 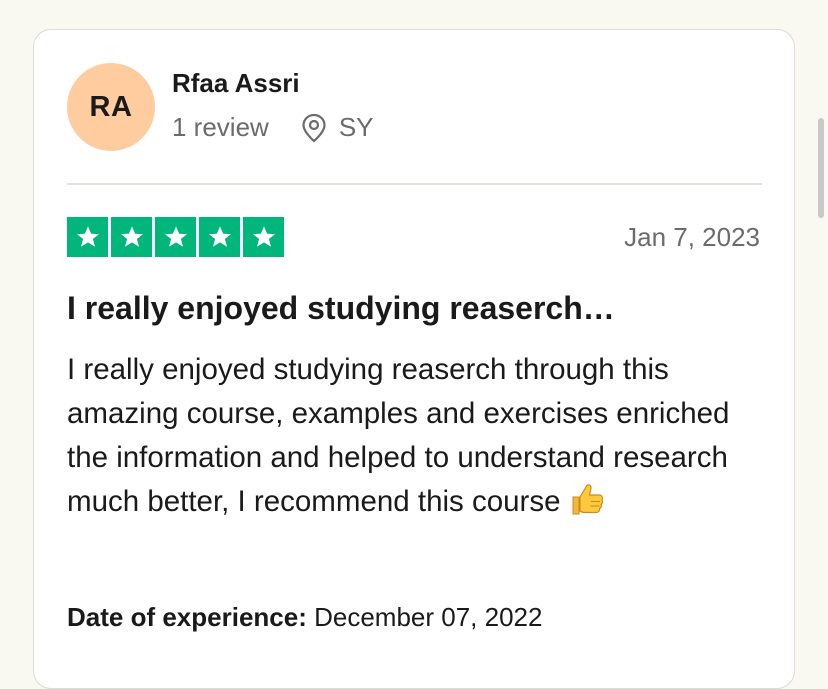 What do you see at coordinates (187, 617) in the screenshot?
I see `experience-label: Date of experience:` at bounding box center [187, 617].